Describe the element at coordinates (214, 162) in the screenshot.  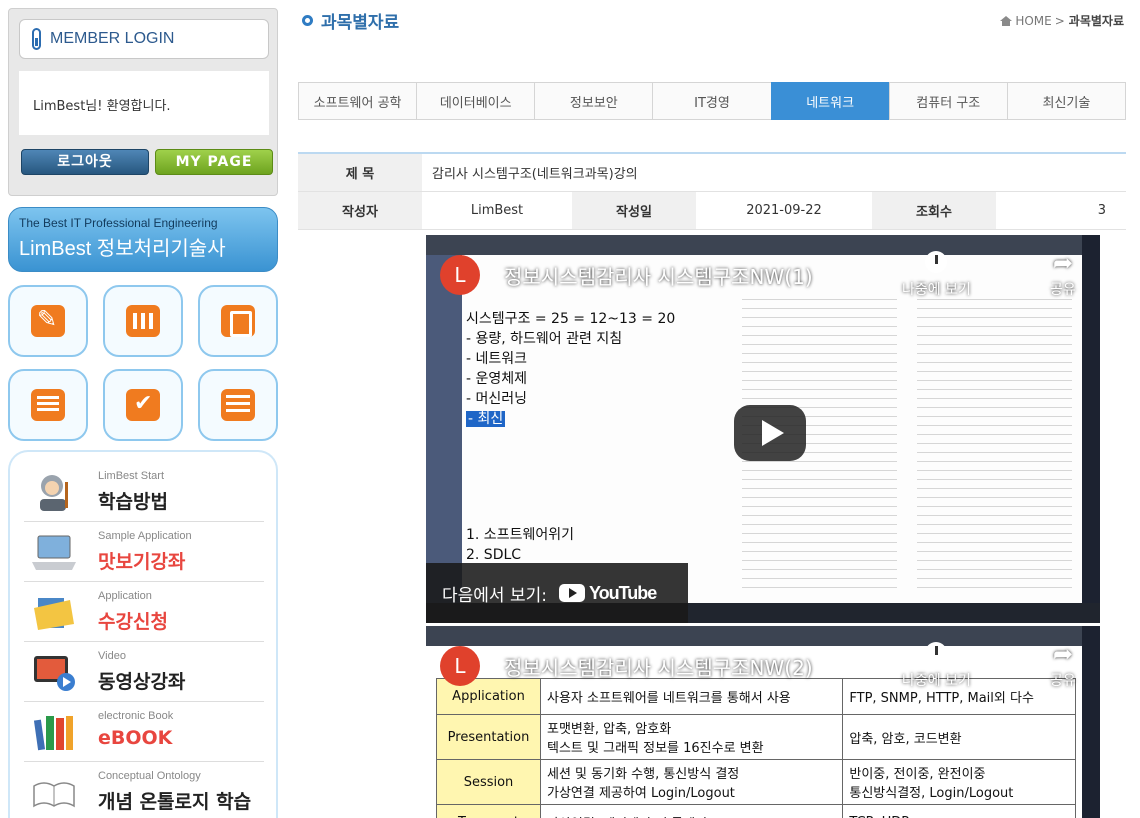
I see `mypage-button: MY PAGE` at that location.